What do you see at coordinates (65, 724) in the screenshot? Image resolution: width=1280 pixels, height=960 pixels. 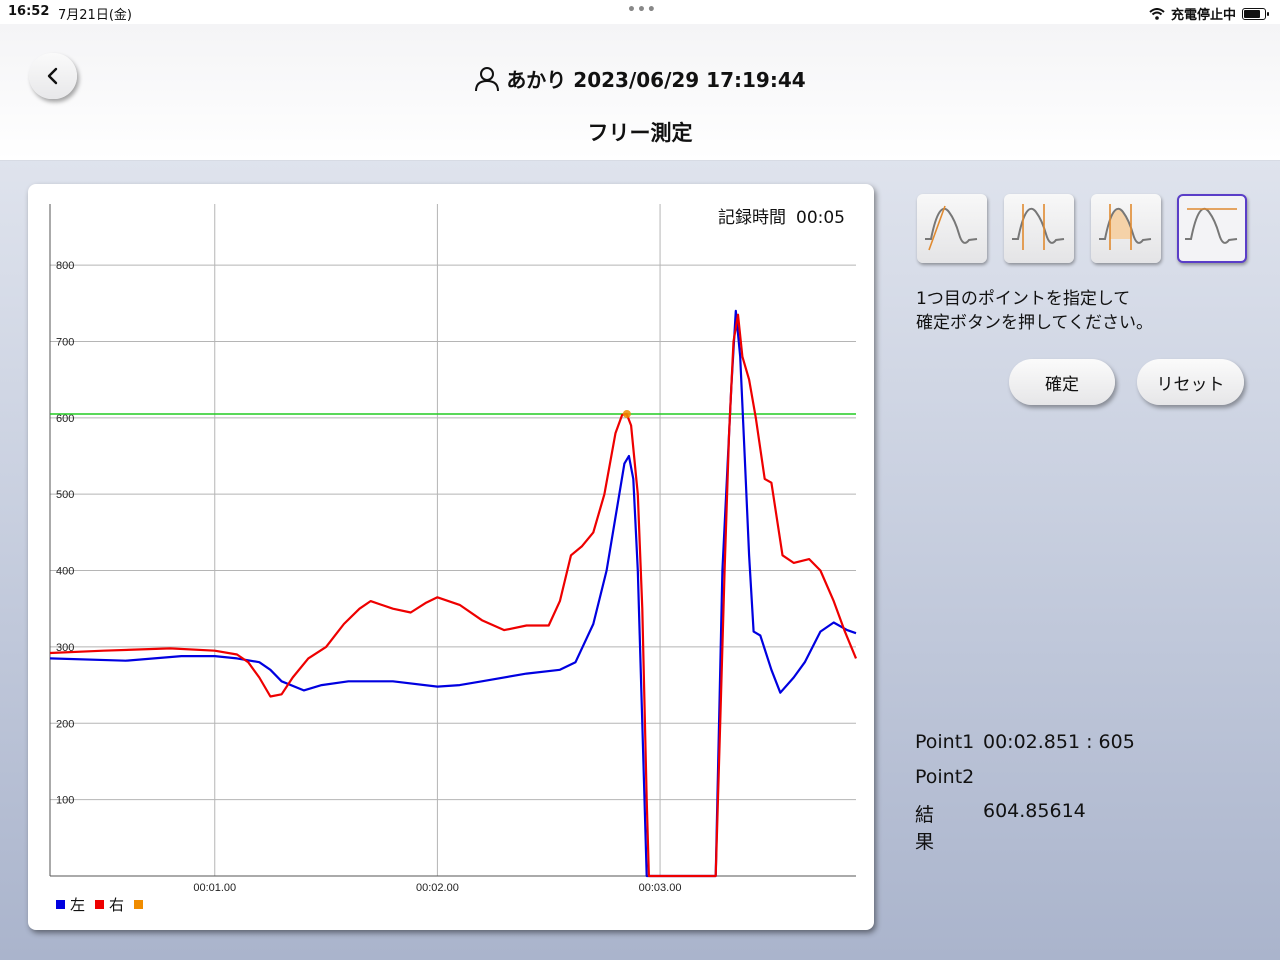 I see `y-tick-label: 200` at bounding box center [65, 724].